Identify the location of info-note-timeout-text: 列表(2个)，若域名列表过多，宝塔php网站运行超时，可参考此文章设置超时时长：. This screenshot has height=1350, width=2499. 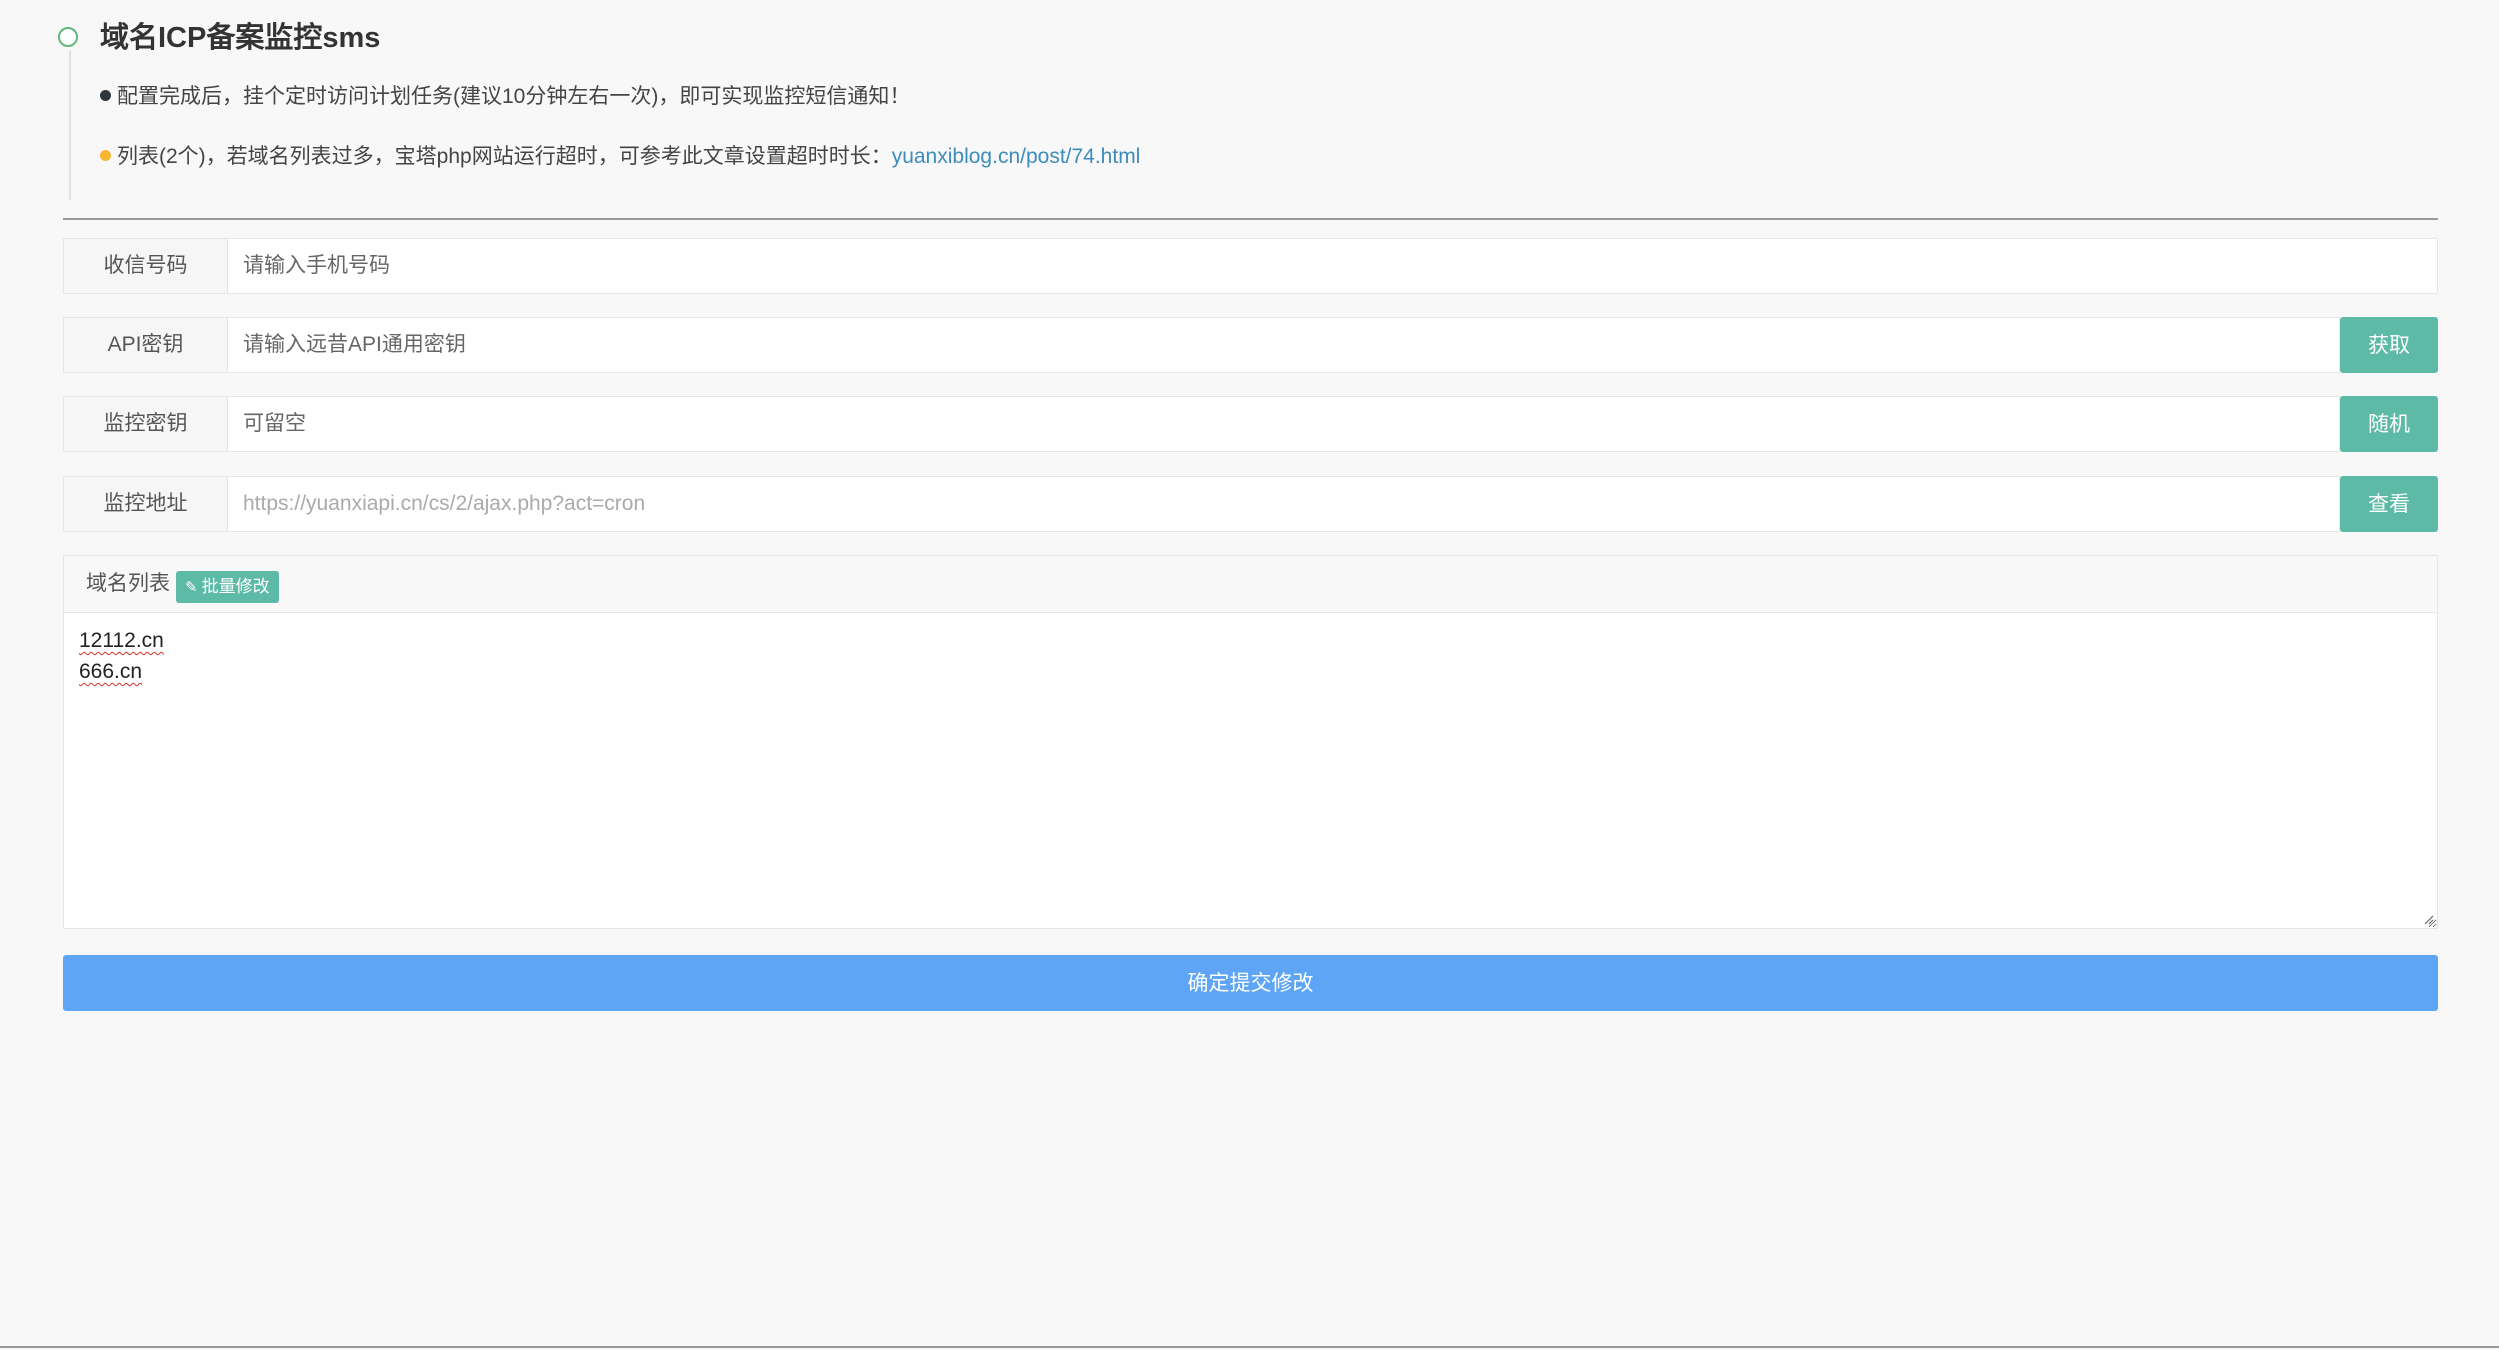
(504, 156).